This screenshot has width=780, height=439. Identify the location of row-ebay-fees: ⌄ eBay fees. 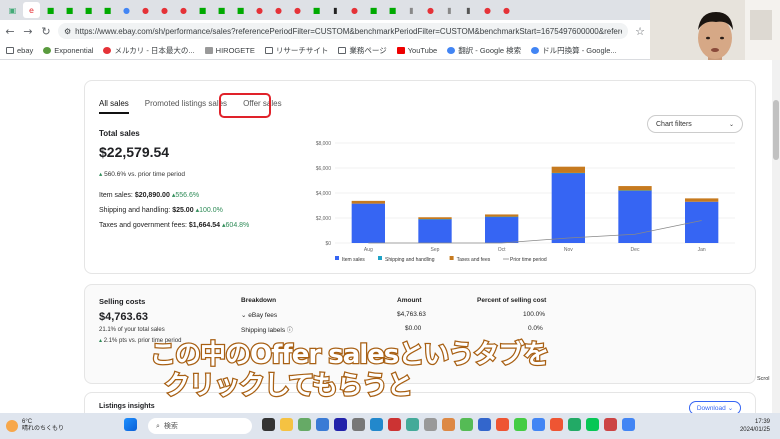
(259, 315).